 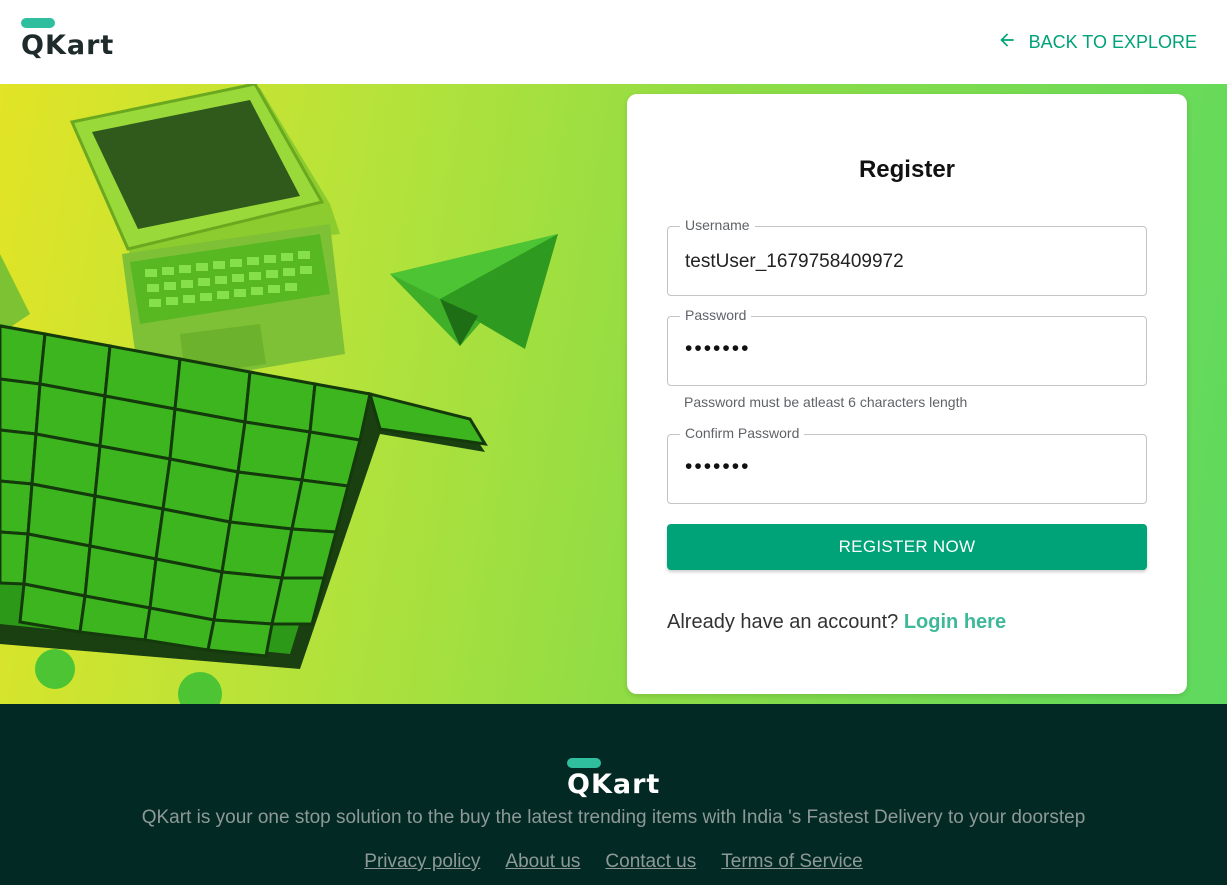 What do you see at coordinates (717, 349) in the screenshot?
I see `password-input: •••••••` at bounding box center [717, 349].